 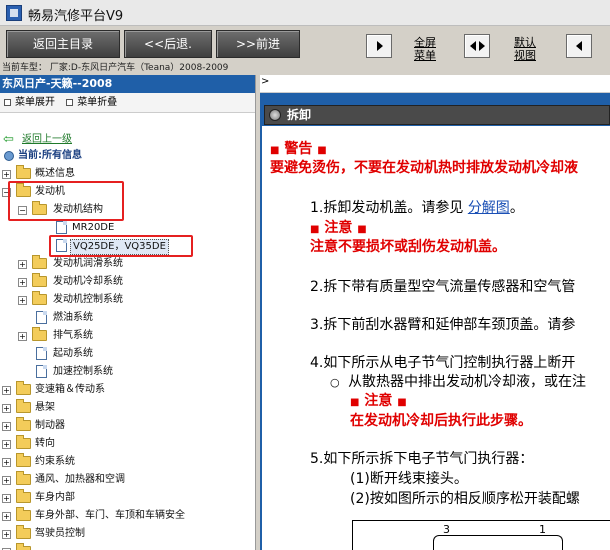 What do you see at coordinates (70, 389) in the screenshot?
I see `tree-item-label: 变速箱＆传动系` at bounding box center [70, 389].